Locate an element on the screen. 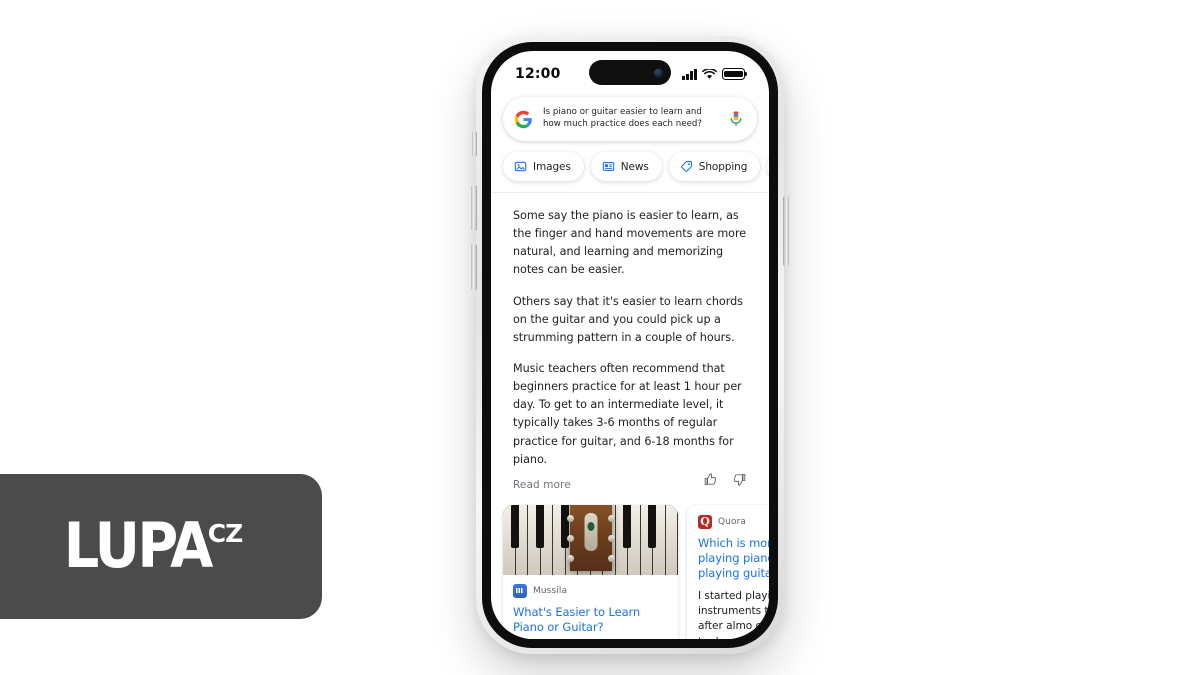  thumbs-up-icon is located at coordinates (710, 479).